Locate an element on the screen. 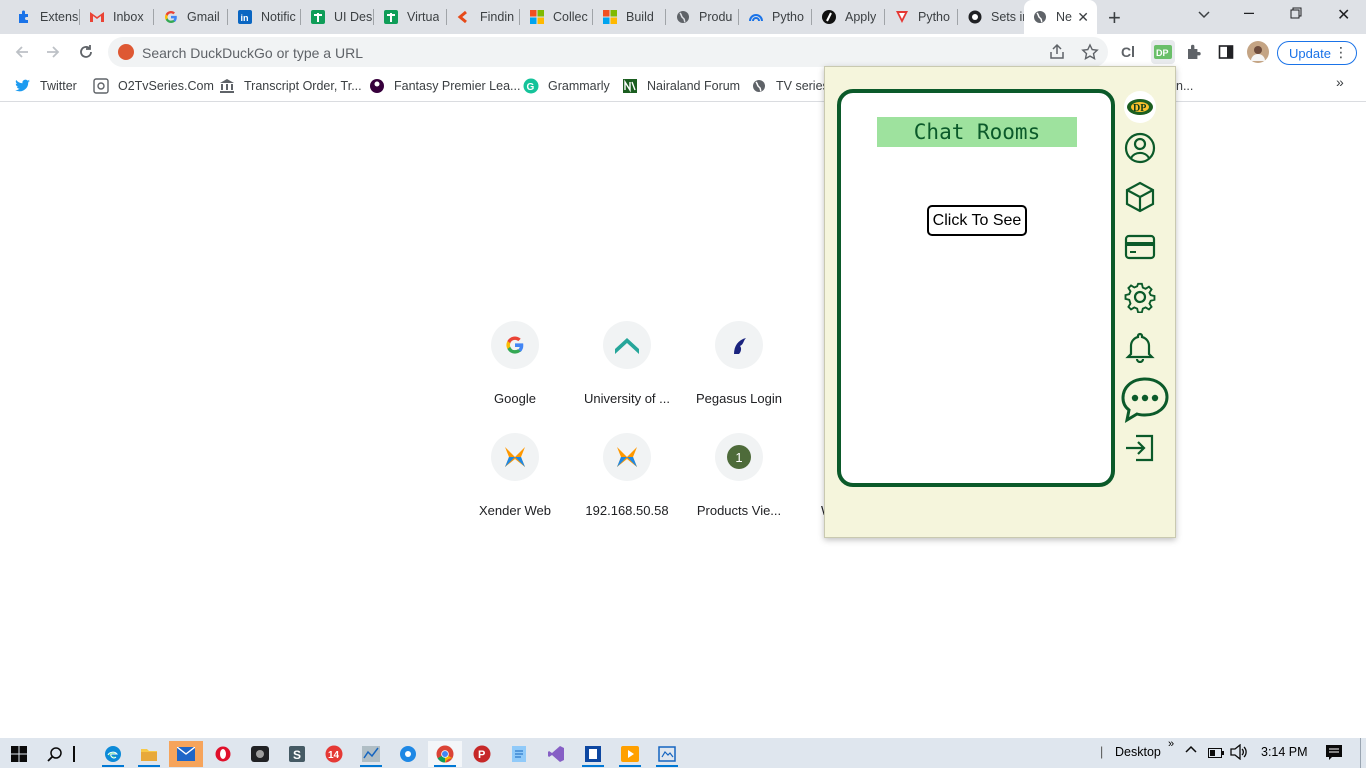 The image size is (1366, 768). premier-league-icon is located at coordinates (377, 86).